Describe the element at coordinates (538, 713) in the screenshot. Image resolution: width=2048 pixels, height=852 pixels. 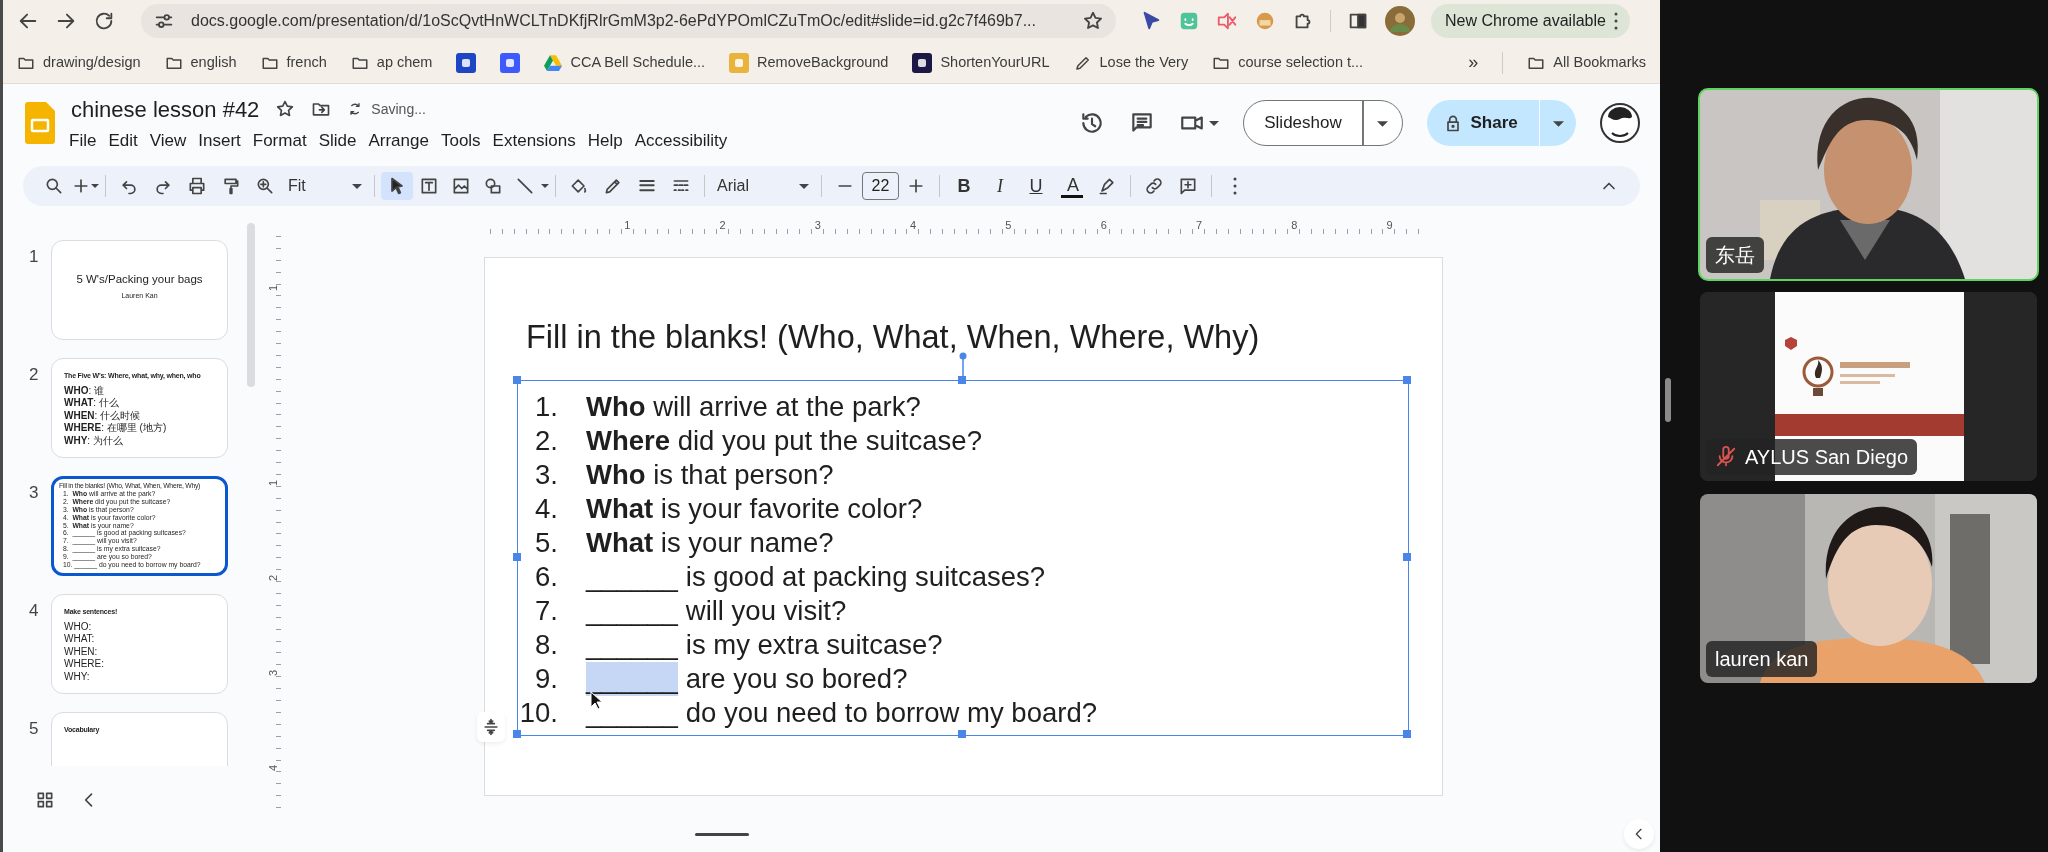
I see `list-number: 10.` at that location.